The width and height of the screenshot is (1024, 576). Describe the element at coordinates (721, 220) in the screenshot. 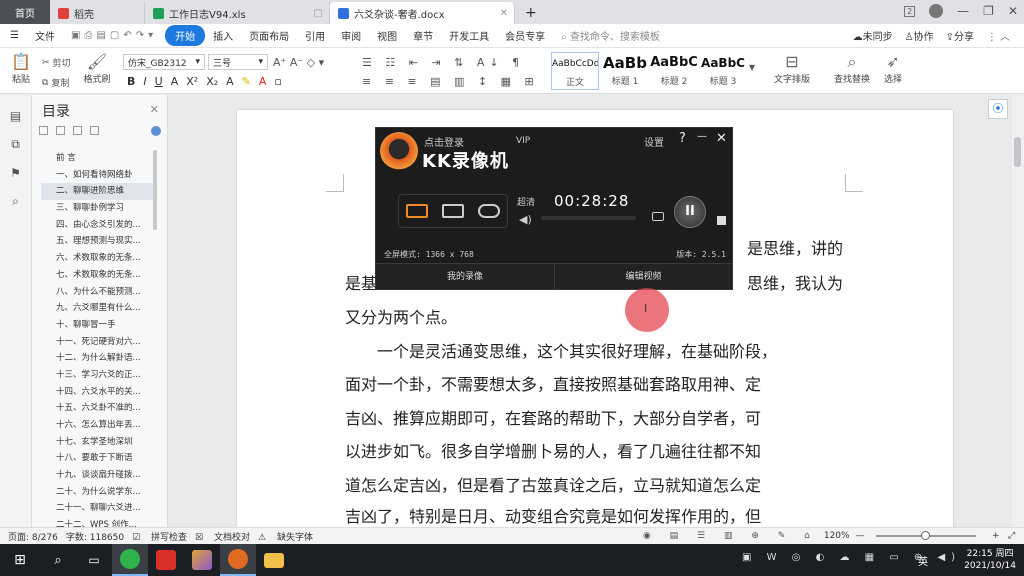

I see `kk-stop-button` at that location.